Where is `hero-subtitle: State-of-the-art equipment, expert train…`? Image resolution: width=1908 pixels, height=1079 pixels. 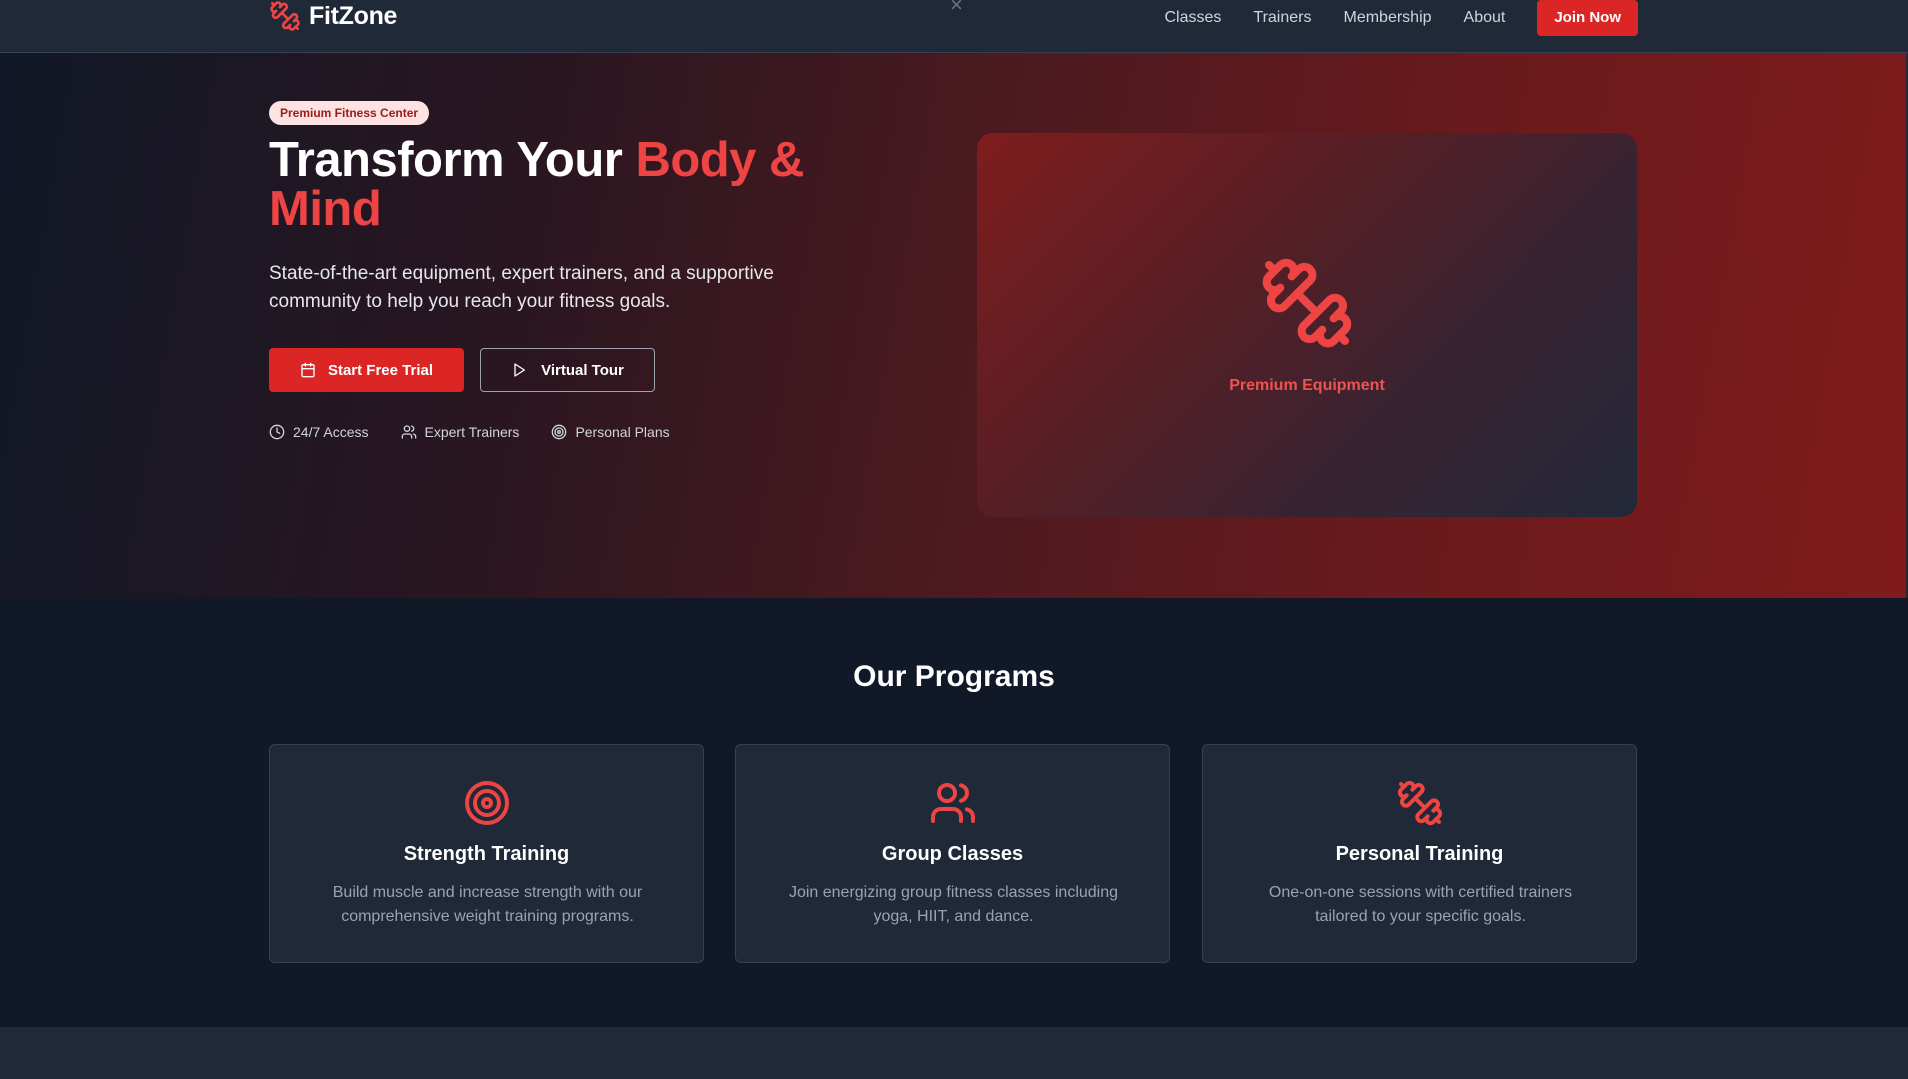
hero-subtitle: State-of-the-art equipment, expert train… is located at coordinates (521, 287).